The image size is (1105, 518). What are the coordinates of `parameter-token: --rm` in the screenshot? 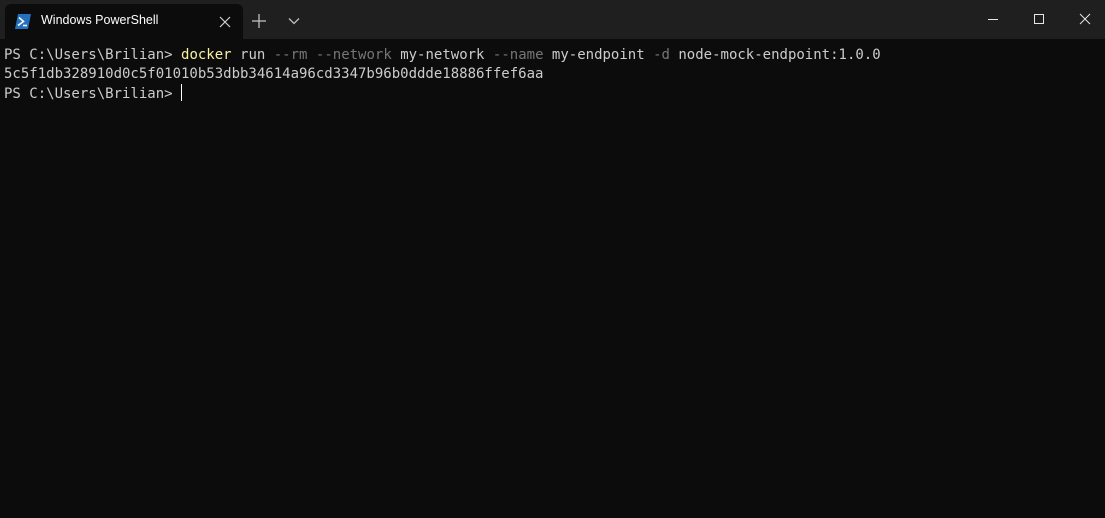 It's located at (290, 55).